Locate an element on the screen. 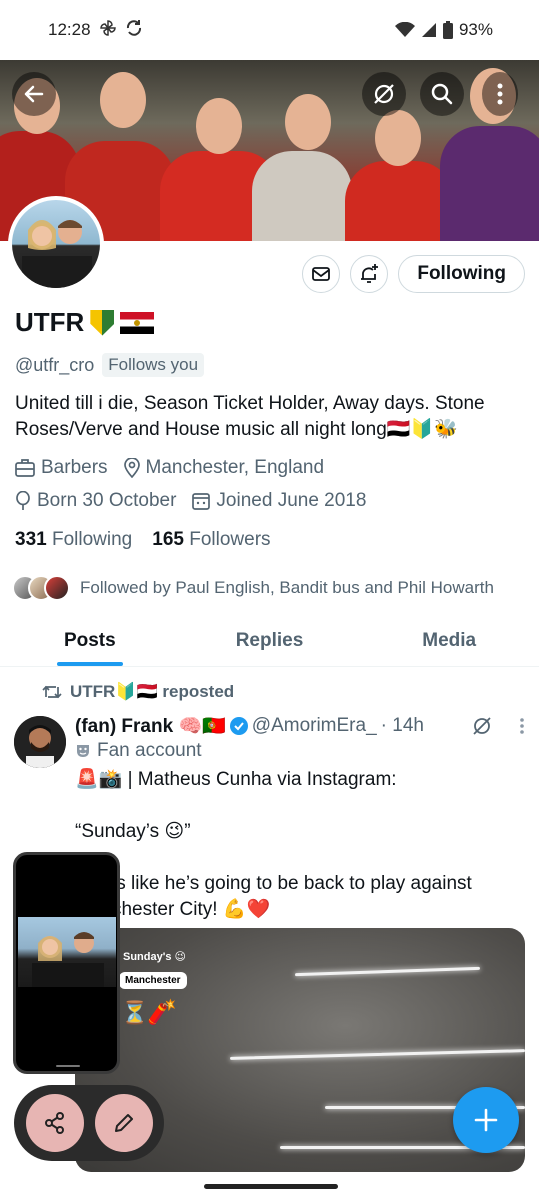 This screenshot has height=1200, width=539. kebab-menu-icon is located at coordinates (500, 94).